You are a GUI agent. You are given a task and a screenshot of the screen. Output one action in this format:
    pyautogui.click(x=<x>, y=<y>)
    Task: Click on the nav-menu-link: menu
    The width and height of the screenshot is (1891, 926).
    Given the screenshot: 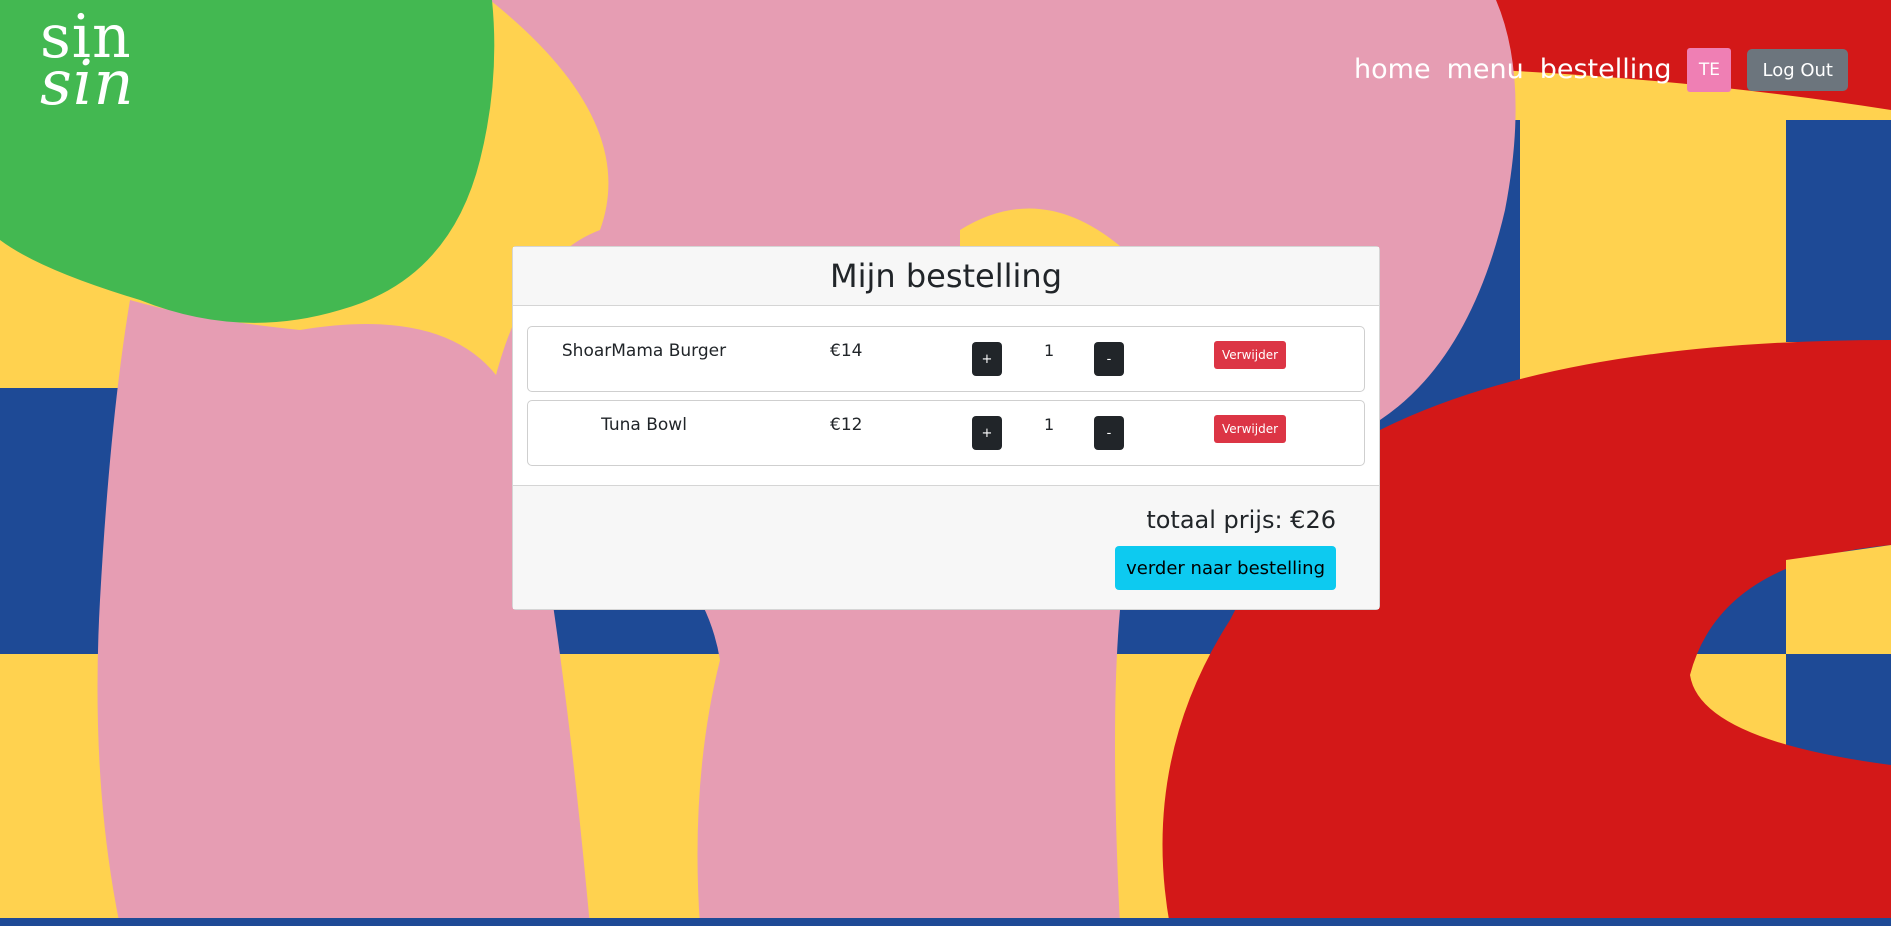 What is the action you would take?
    pyautogui.click(x=1485, y=70)
    